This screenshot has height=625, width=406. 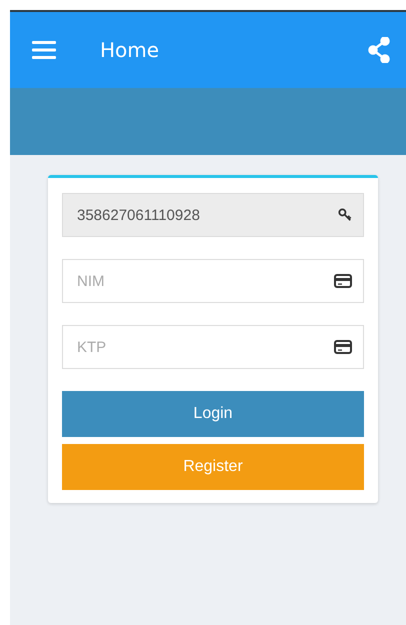 What do you see at coordinates (130, 50) in the screenshot?
I see `app-title: Home` at bounding box center [130, 50].